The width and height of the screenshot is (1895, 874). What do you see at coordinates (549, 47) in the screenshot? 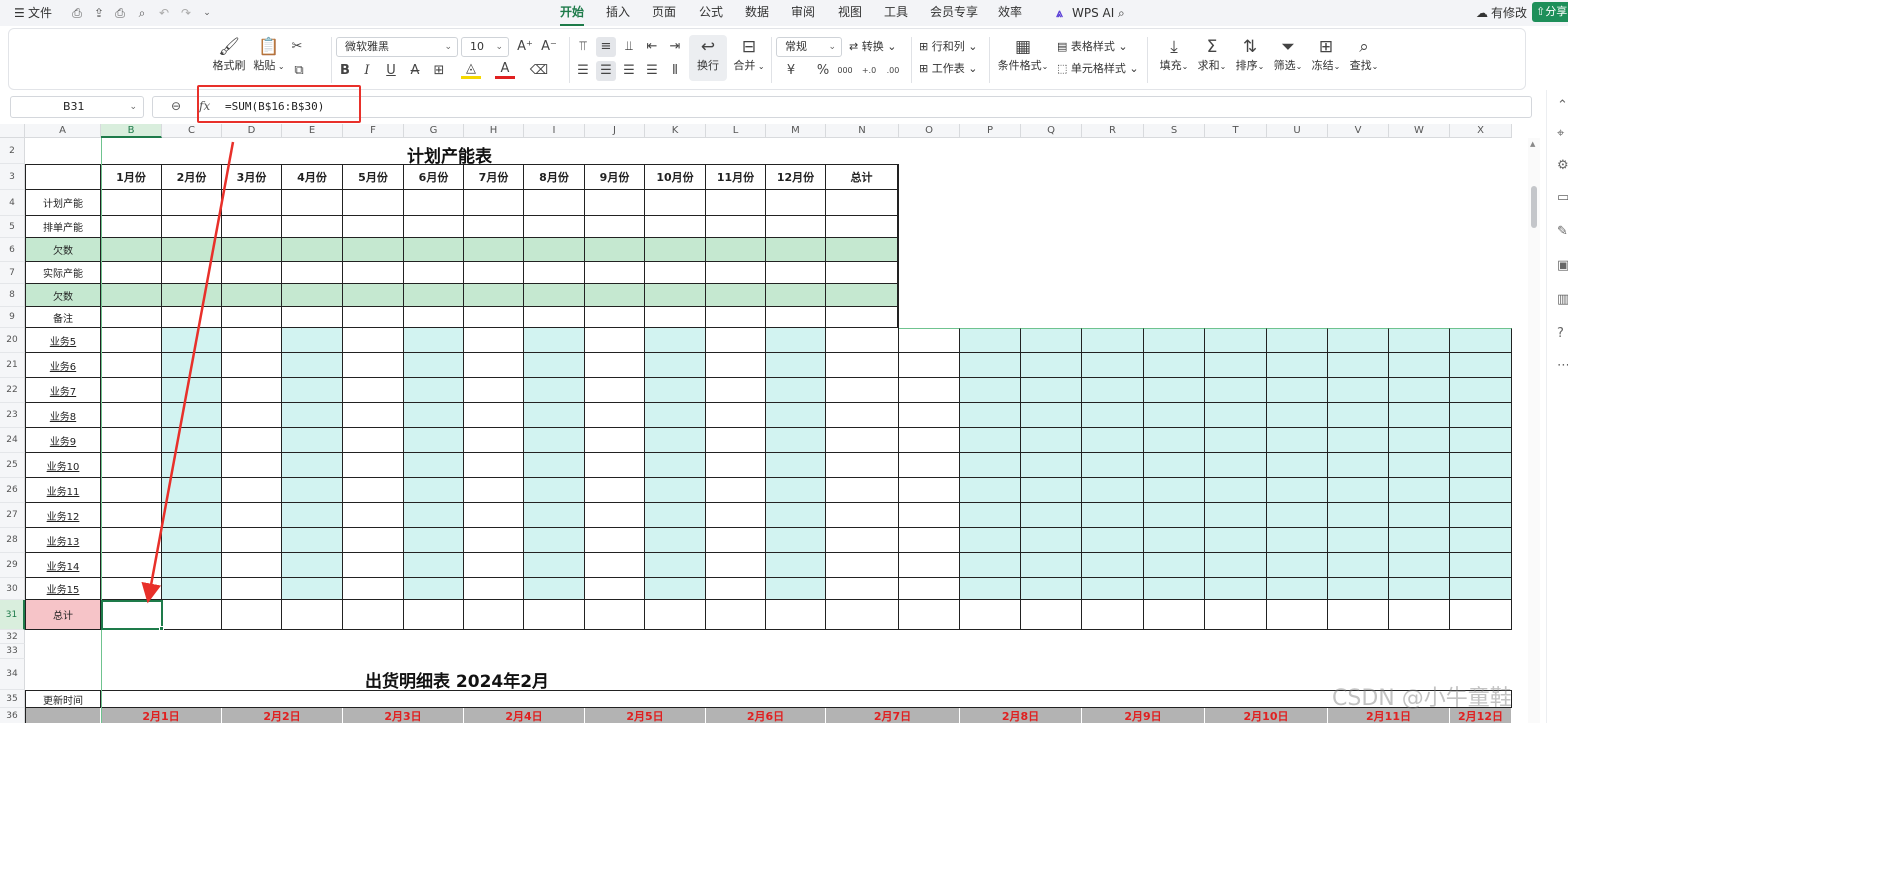
I see `decrease-font-icon: A⁻` at bounding box center [549, 47].